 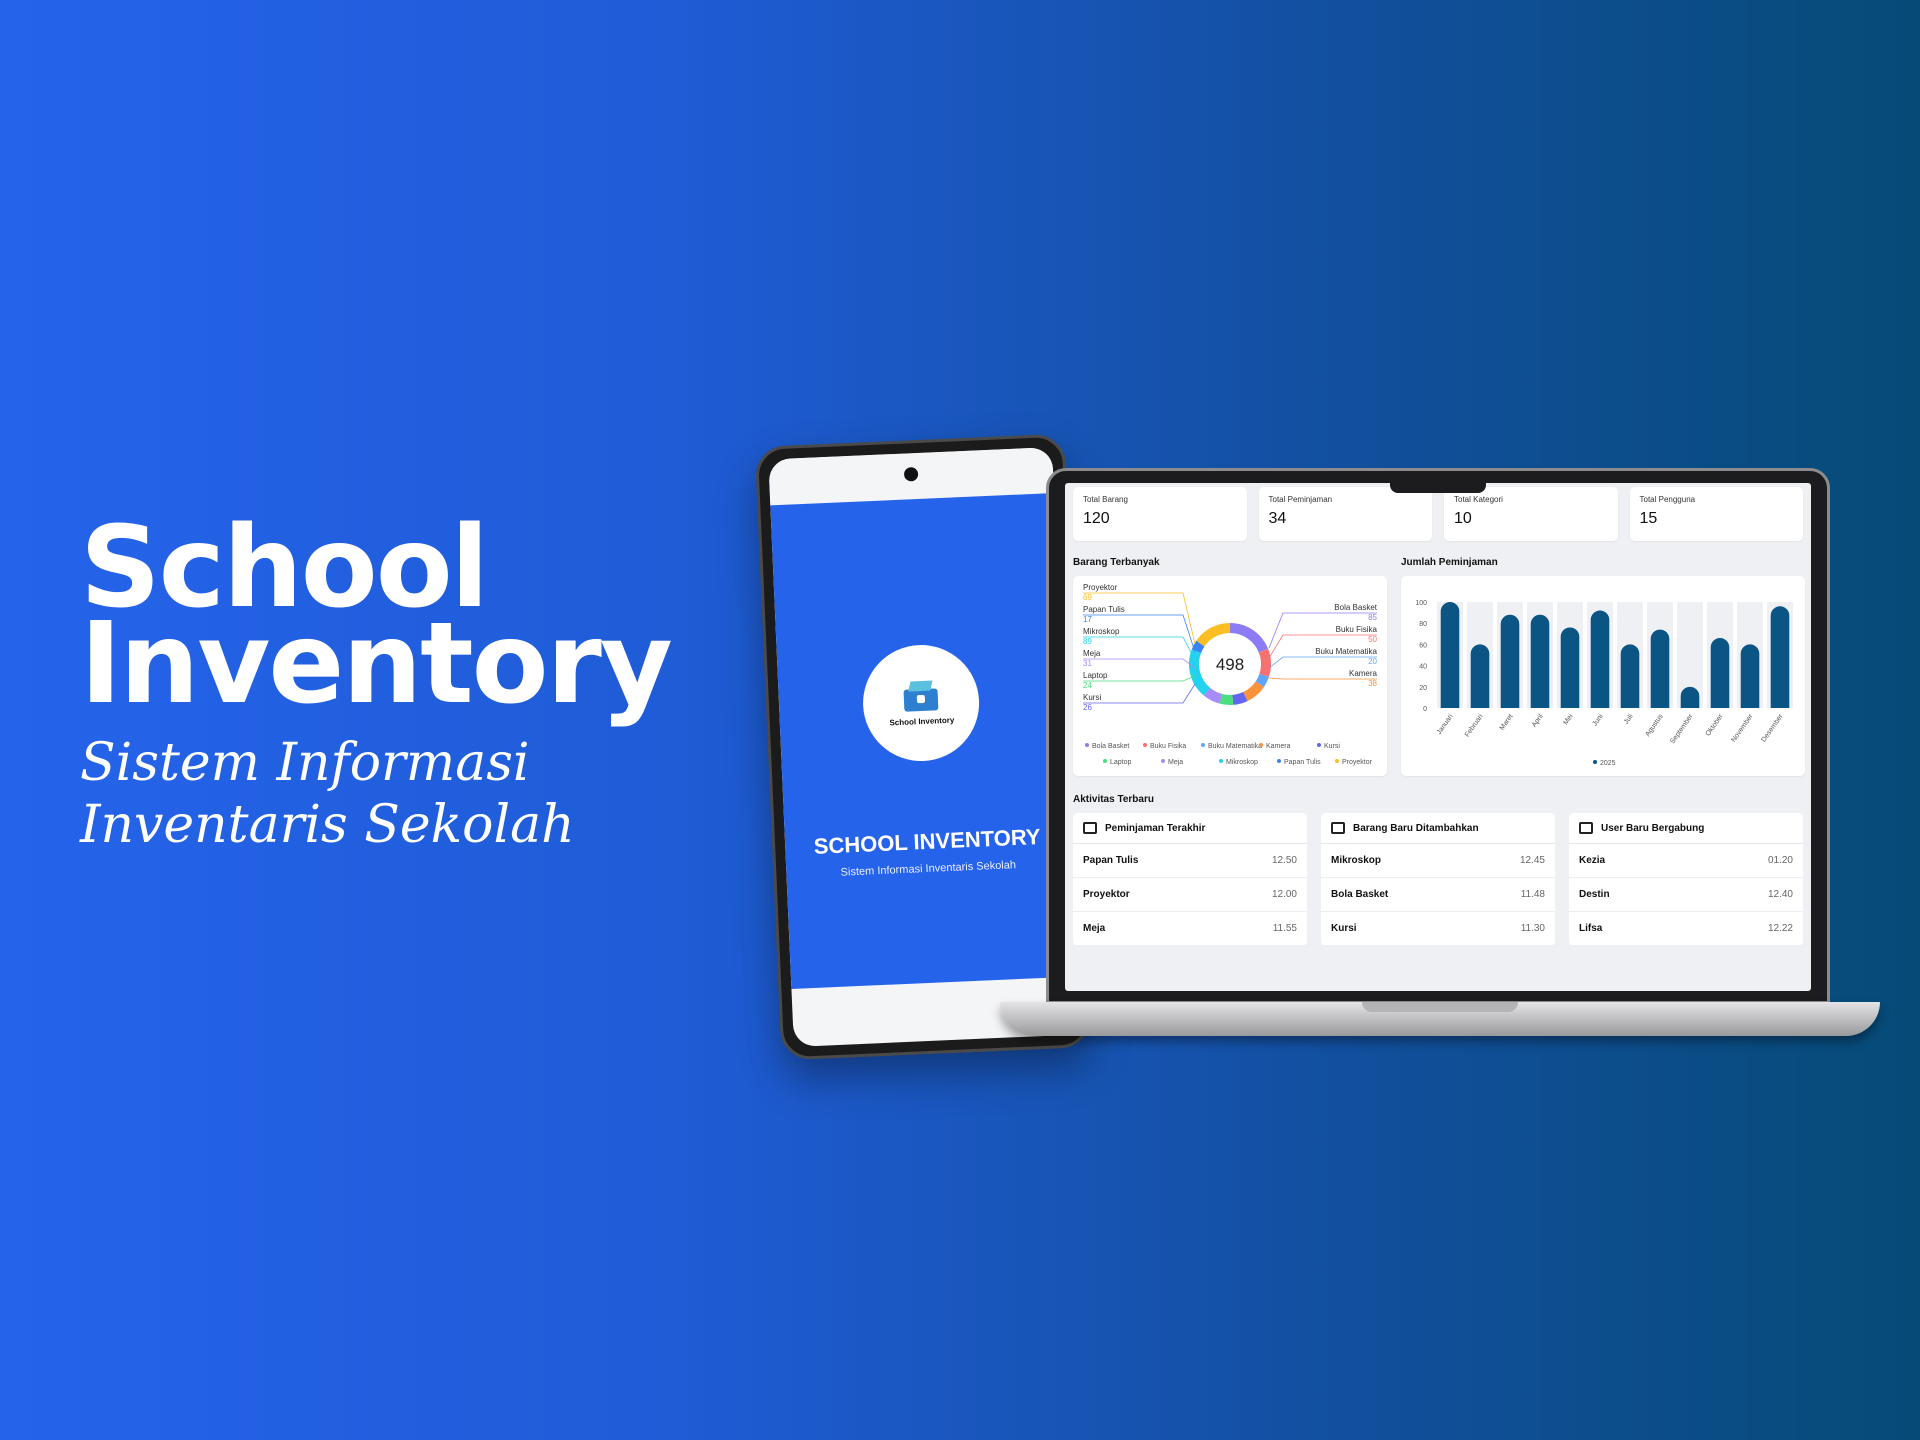 I want to click on legend-label: Kursi, so click(x=1332, y=746).